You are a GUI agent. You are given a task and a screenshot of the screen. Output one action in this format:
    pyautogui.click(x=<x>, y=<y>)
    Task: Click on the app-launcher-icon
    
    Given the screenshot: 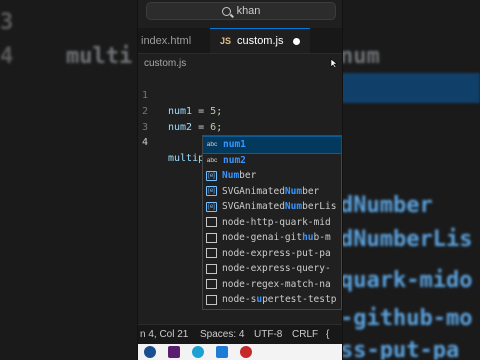 What is the action you would take?
    pyautogui.click(x=150, y=352)
    